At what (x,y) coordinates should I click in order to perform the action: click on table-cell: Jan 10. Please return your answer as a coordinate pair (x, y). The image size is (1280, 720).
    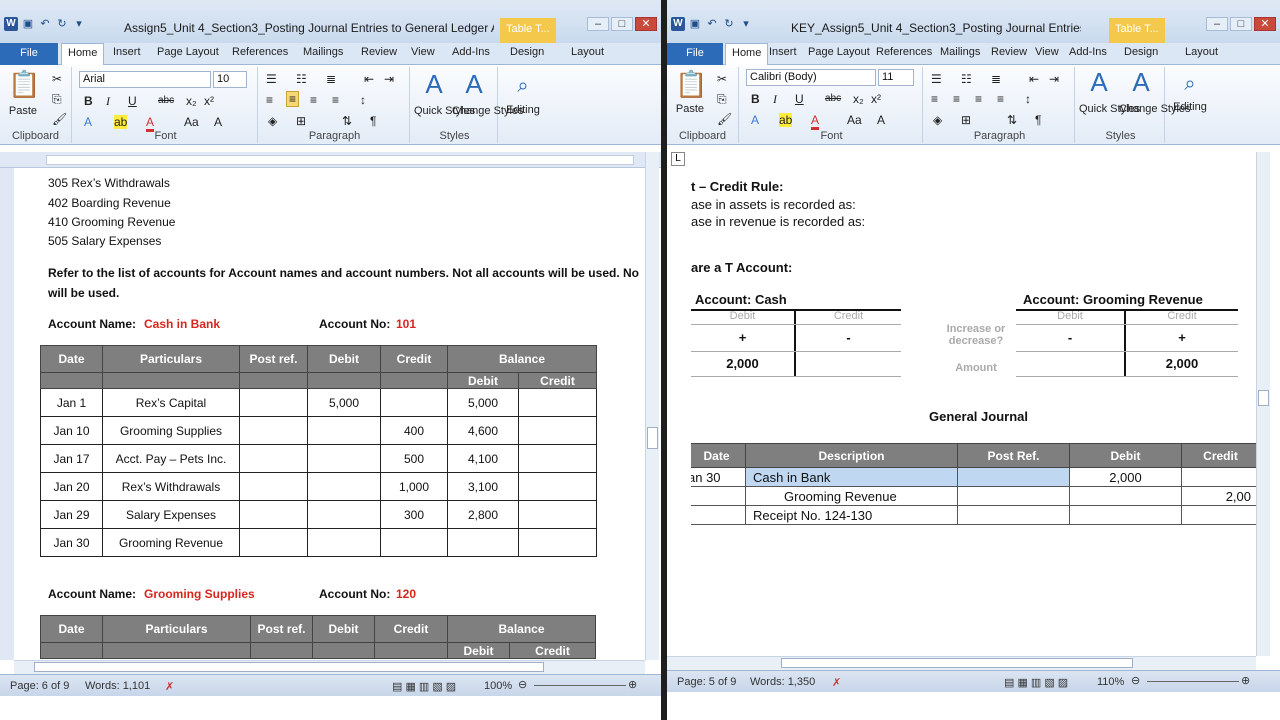
    Looking at the image, I should click on (71, 430).